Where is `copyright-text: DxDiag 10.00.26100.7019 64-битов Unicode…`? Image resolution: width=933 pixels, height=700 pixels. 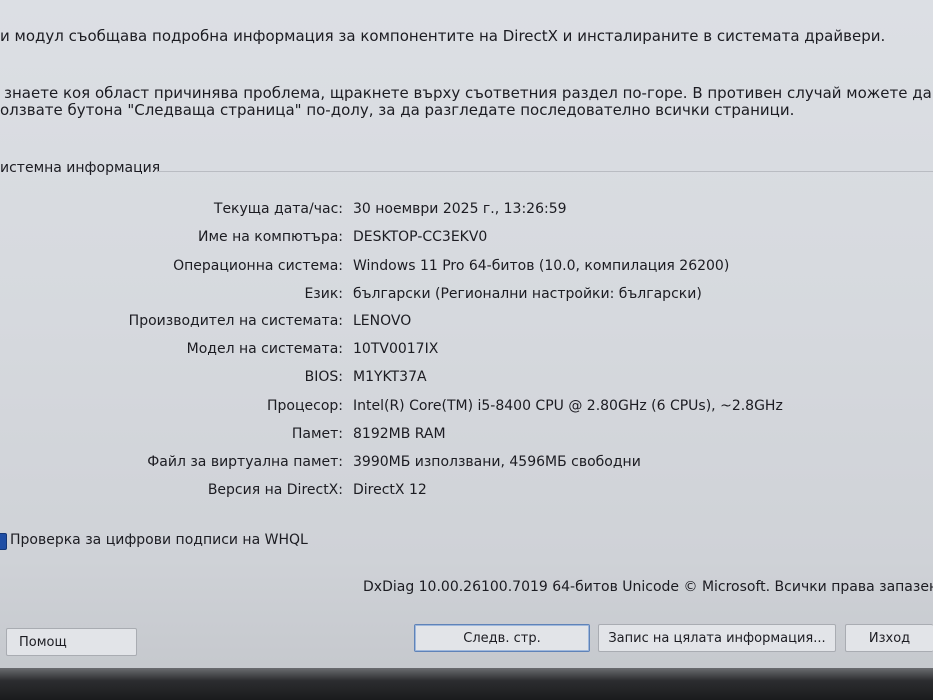 copyright-text: DxDiag 10.00.26100.7019 64-битов Unicode… is located at coordinates (648, 587).